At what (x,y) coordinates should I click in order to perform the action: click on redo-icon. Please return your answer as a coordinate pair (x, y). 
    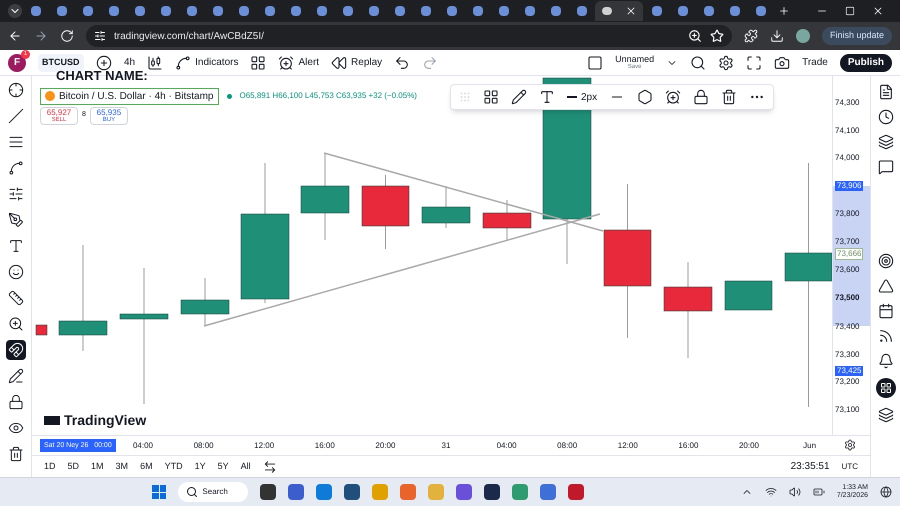
    Looking at the image, I should click on (430, 62).